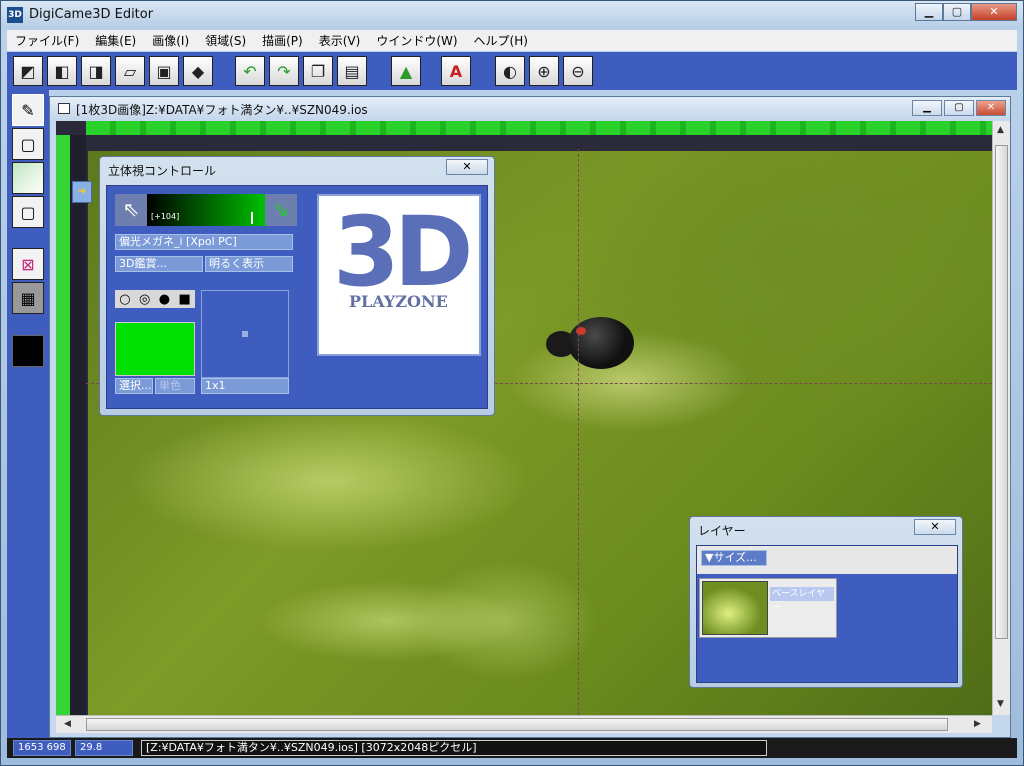 The image size is (1024, 766). I want to click on layer-panel-close-button: ✕, so click(935, 527).